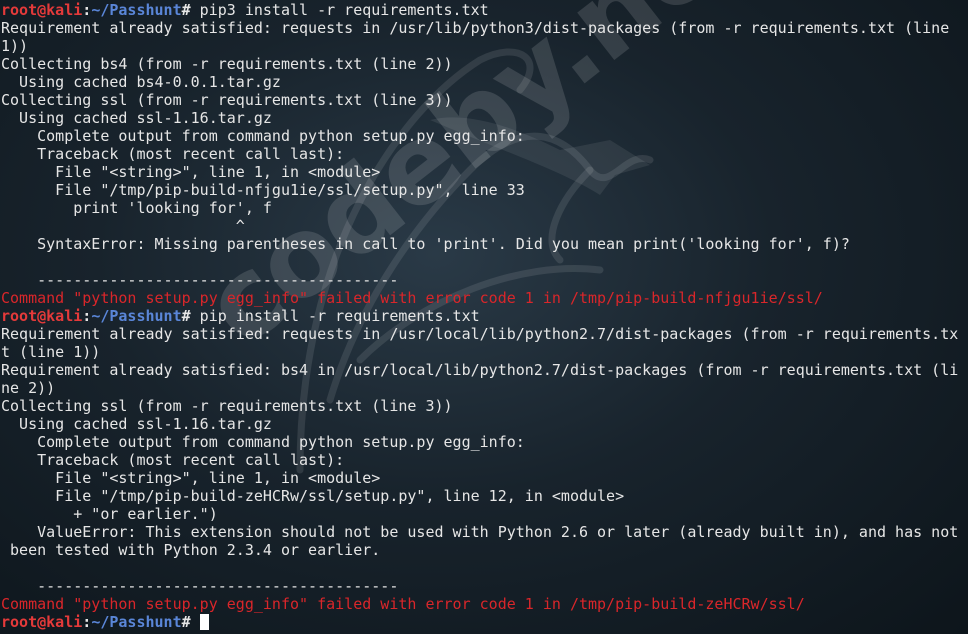 The height and width of the screenshot is (634, 968). I want to click on output-line: ^, so click(123, 226).